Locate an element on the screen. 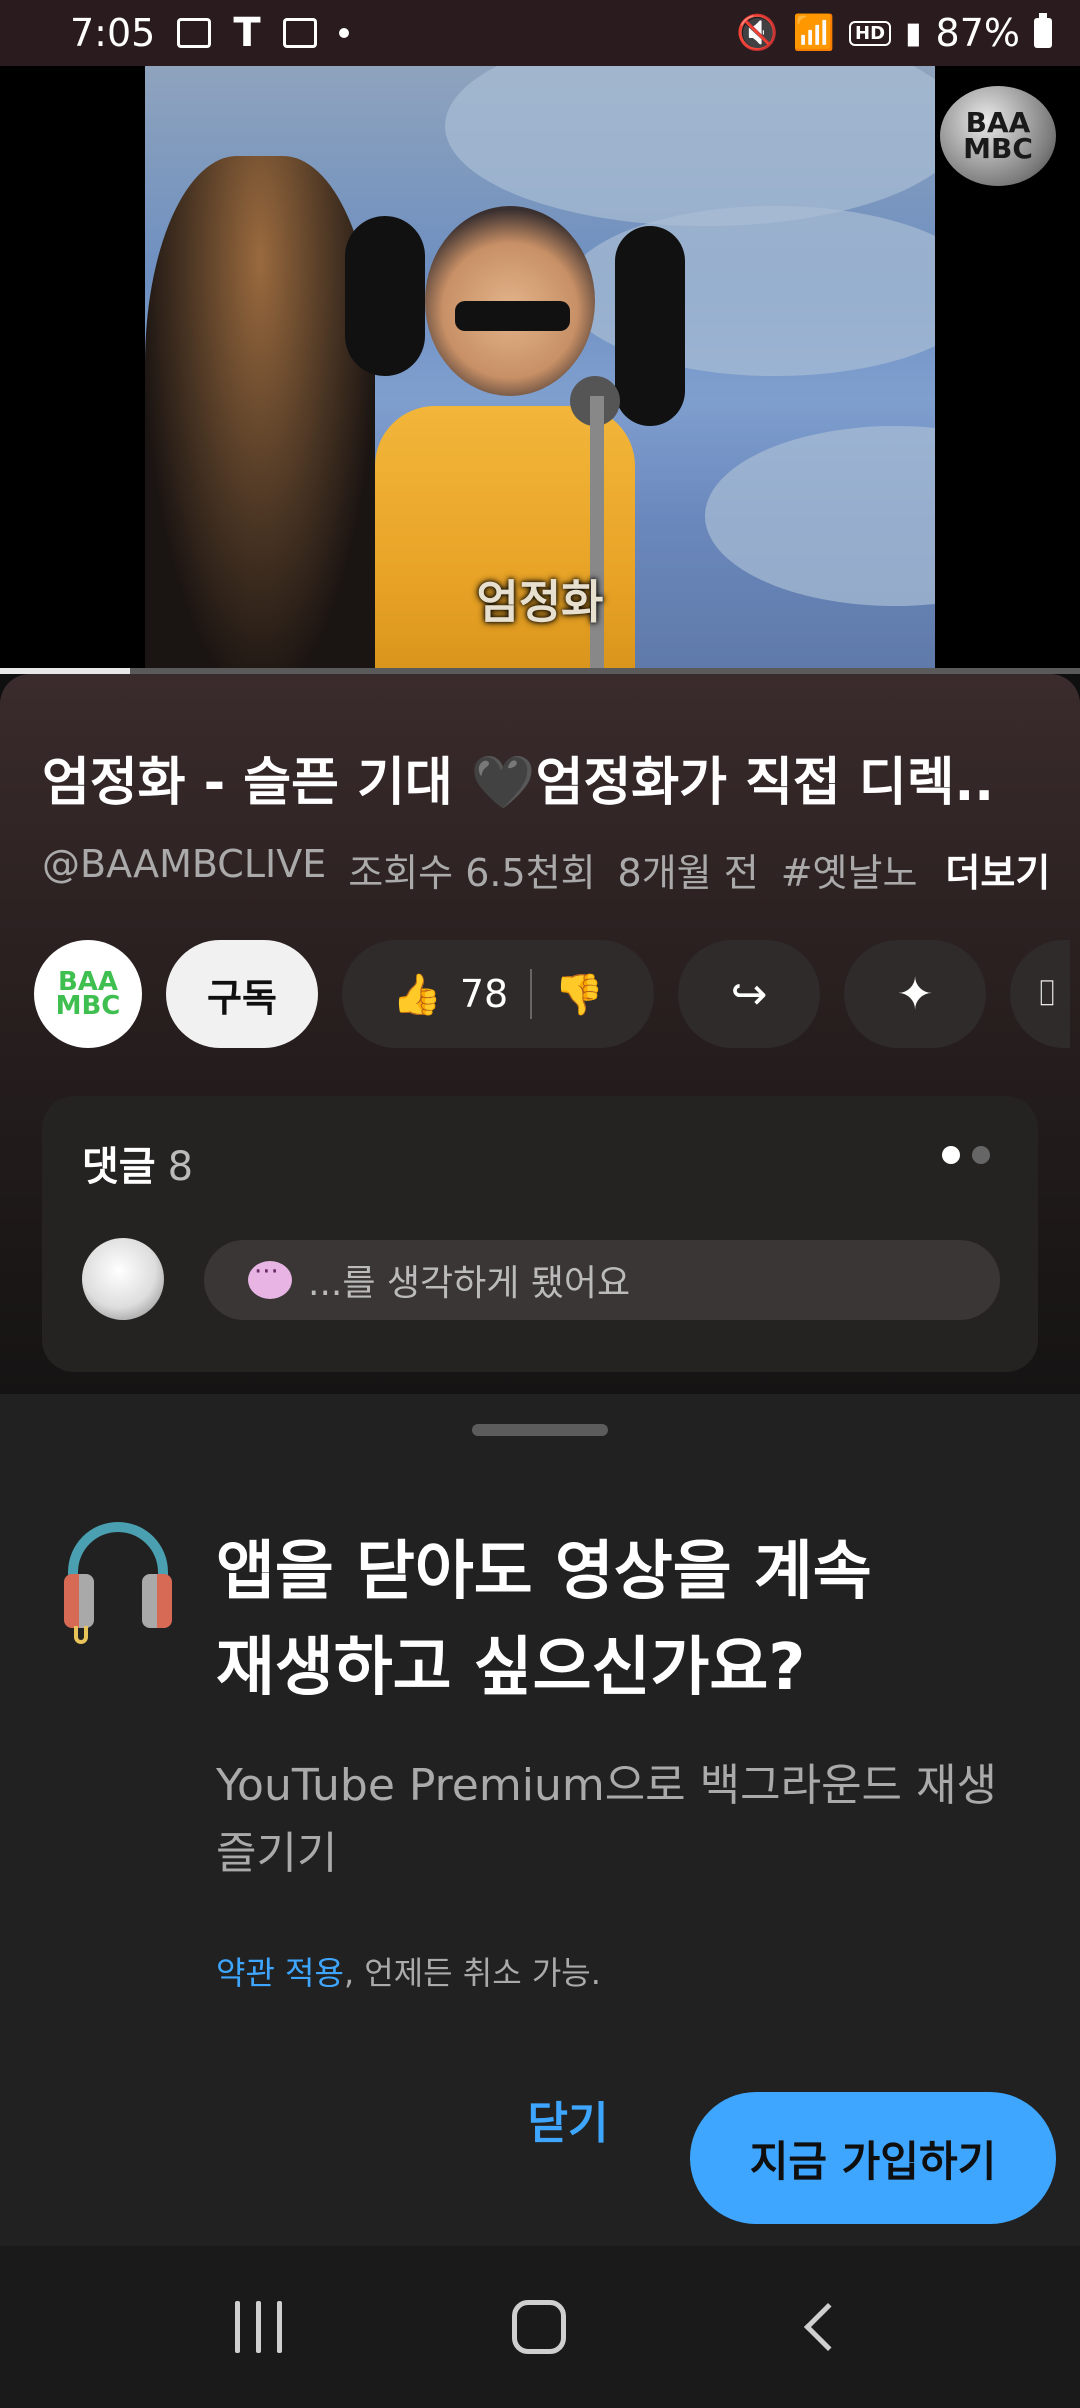 The height and width of the screenshot is (2408, 1080). video-meta: @BAAMBCLIVE 조회수 6.5천회 8개월 전 #옛날노 더보기 is located at coordinates (546, 869).